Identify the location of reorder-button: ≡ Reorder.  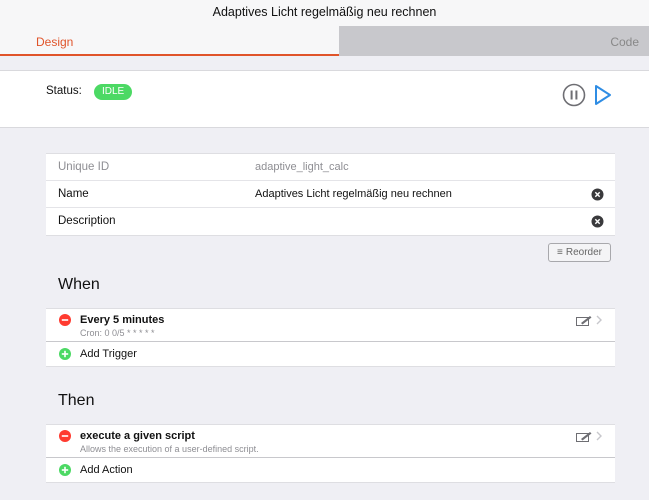
(579, 252).